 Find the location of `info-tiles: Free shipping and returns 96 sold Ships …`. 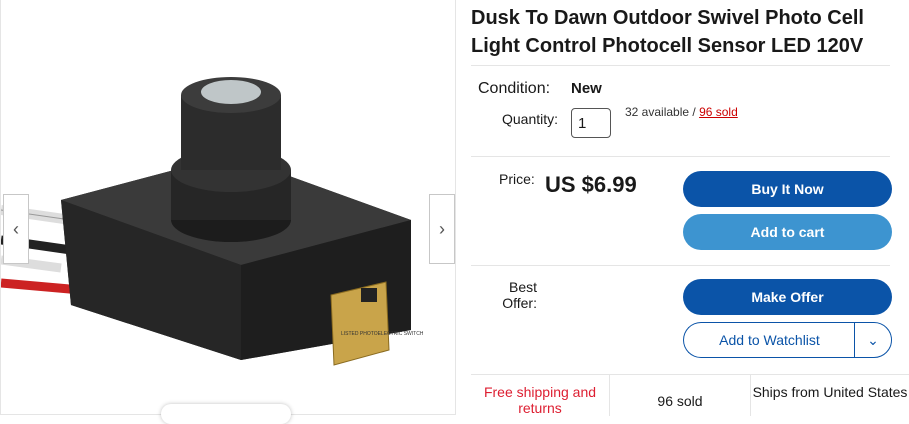

info-tiles: Free shipping and returns 96 sold Ships … is located at coordinates (690, 395).